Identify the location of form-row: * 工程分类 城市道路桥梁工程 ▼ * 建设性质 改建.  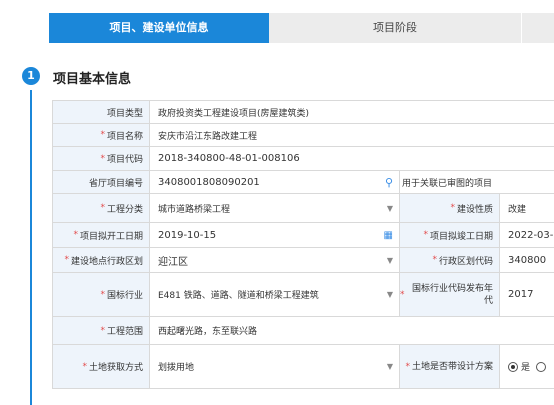
(303, 208).